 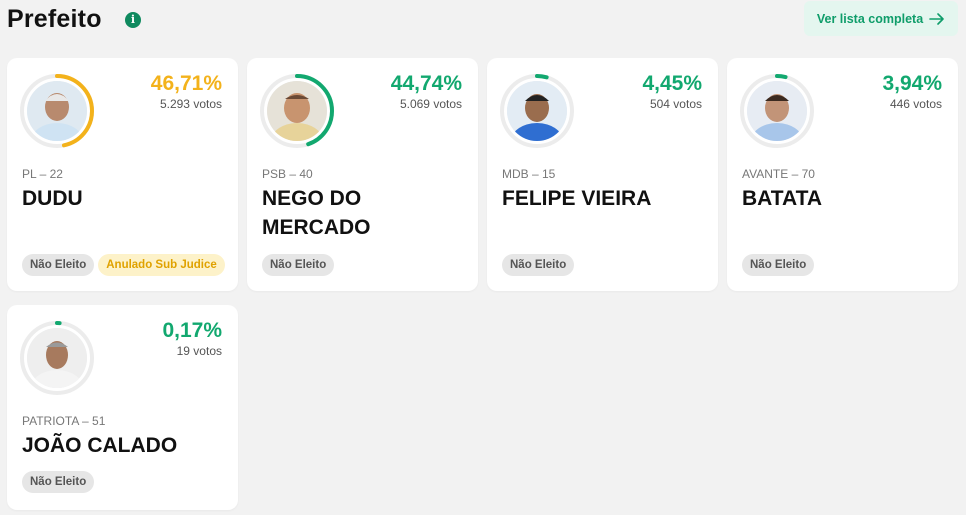 What do you see at coordinates (870, 18) in the screenshot?
I see `full-list-button-label: Ver lista completa` at bounding box center [870, 18].